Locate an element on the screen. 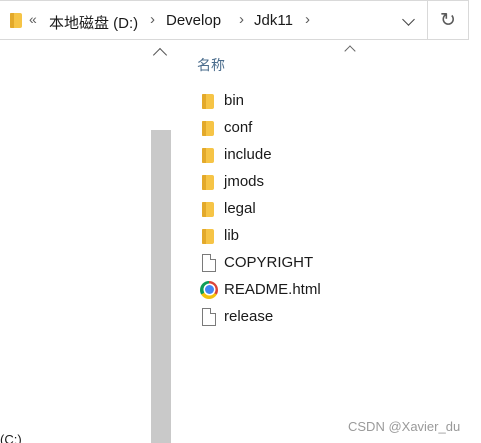  sort-ascending-icon is located at coordinates (350, 51).